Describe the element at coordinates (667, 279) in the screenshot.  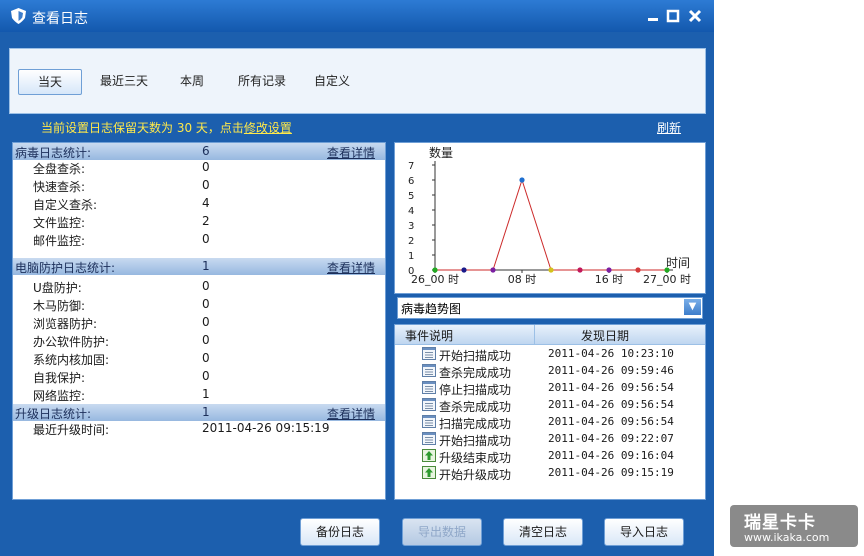
I see `x-tick-label: 27_00 时` at that location.